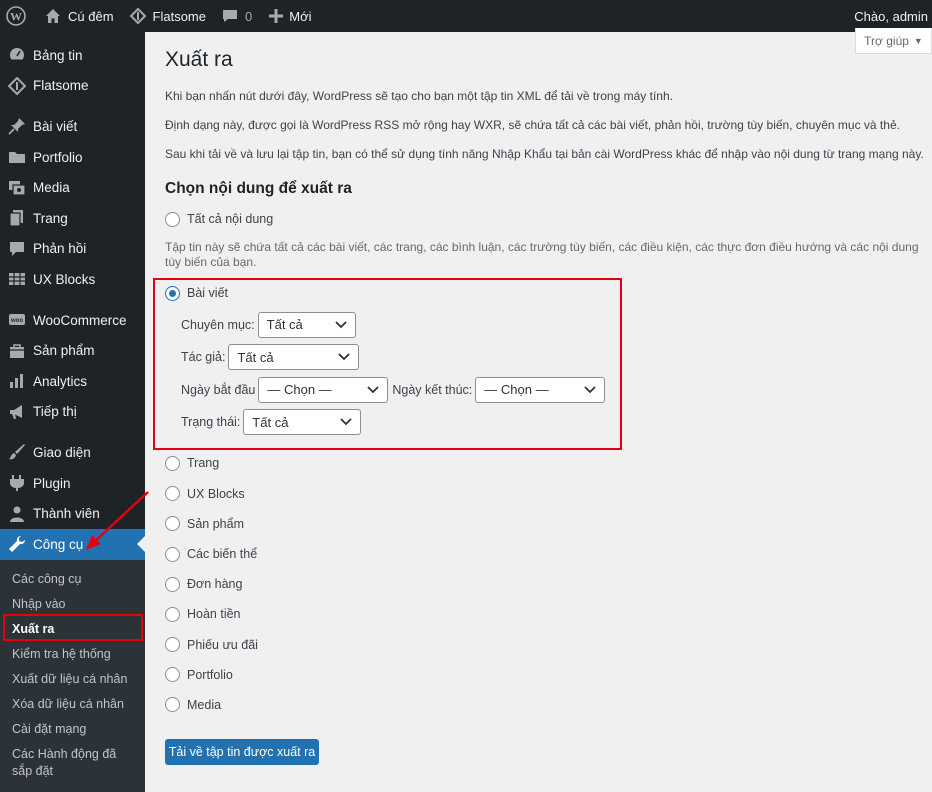 This screenshot has width=932, height=792. Describe the element at coordinates (249, 16) in the screenshot. I see `comments-count: 0` at that location.